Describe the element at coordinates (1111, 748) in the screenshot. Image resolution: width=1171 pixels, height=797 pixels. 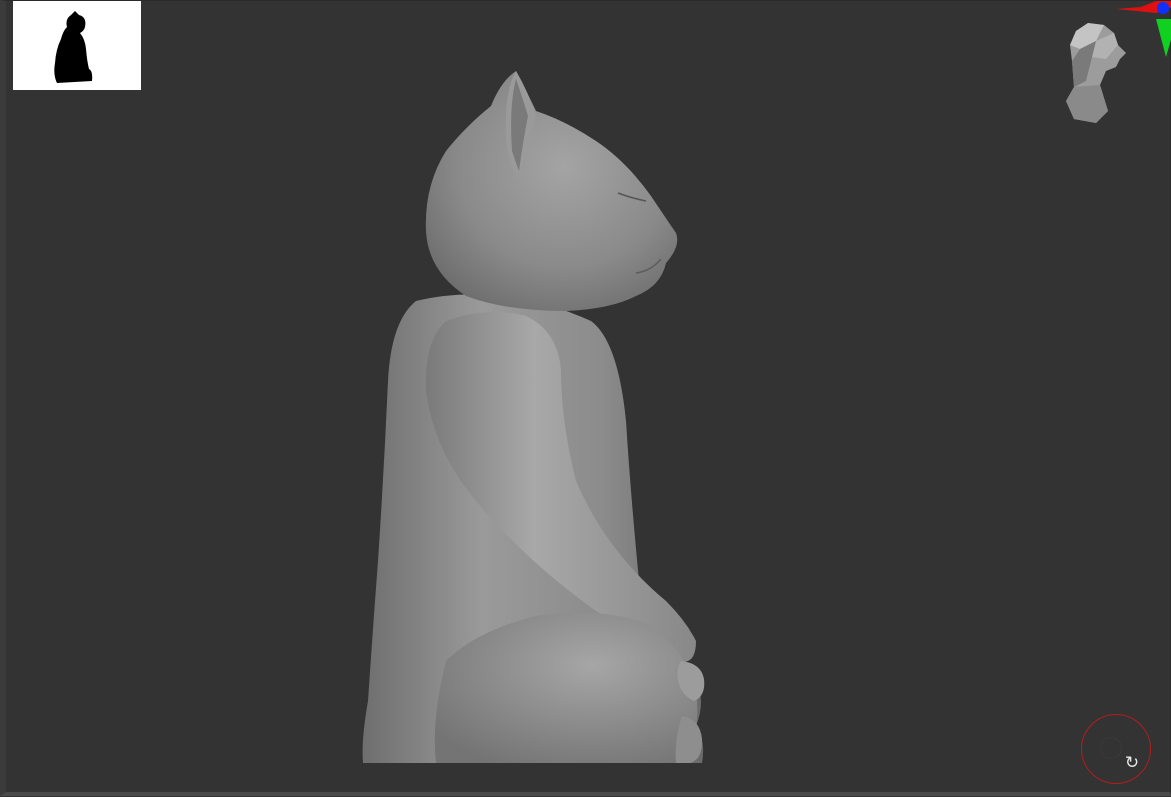
I see `gizmo-inner-ring` at that location.